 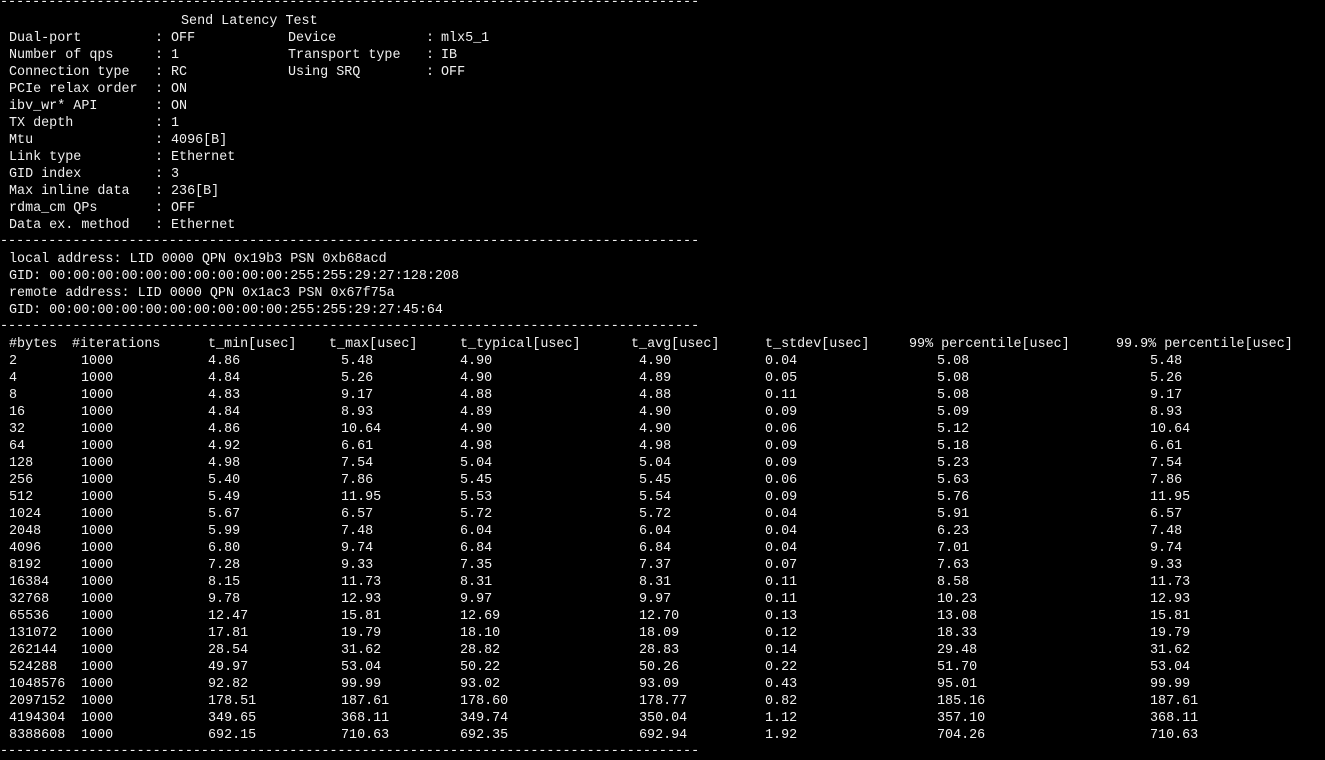 What do you see at coordinates (655, 582) in the screenshot?
I see `table-cell: 8.31` at bounding box center [655, 582].